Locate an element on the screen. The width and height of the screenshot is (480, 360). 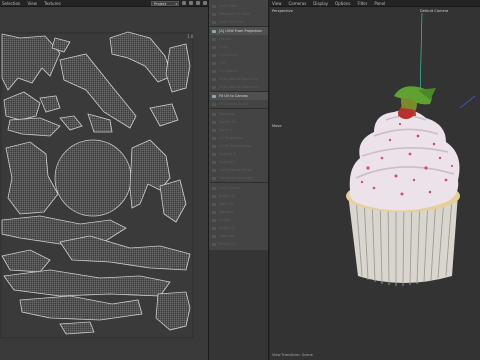
menu-item-uv-islands: UV Islands is located at coordinates (239, 71).